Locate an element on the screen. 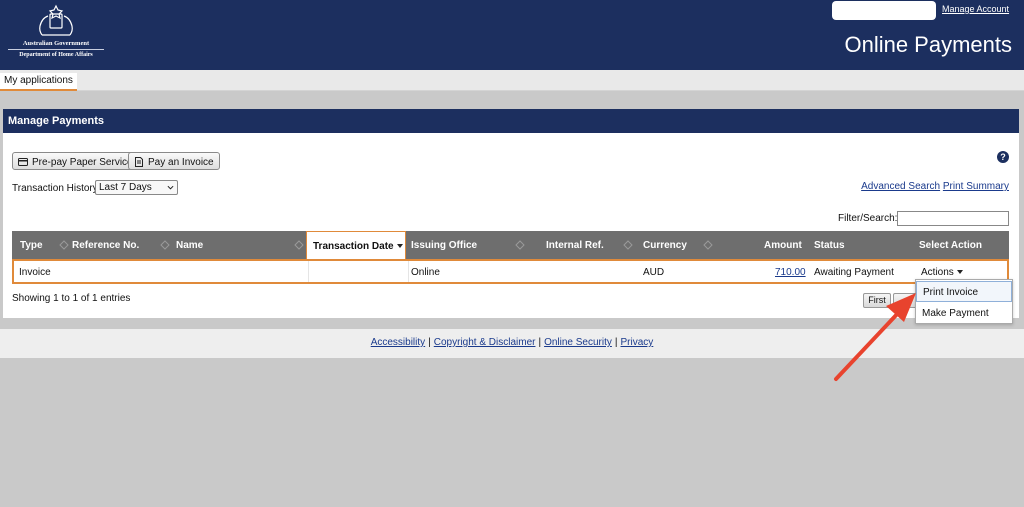  filter-search-input is located at coordinates (953, 218).